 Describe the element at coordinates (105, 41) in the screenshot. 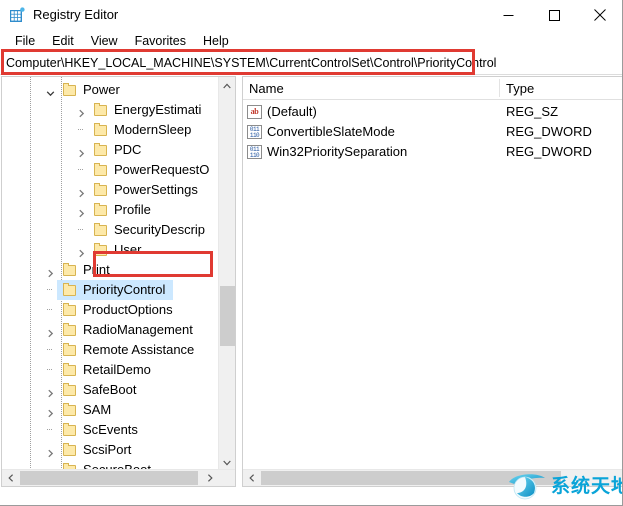

I see `menu-view: View` at that location.